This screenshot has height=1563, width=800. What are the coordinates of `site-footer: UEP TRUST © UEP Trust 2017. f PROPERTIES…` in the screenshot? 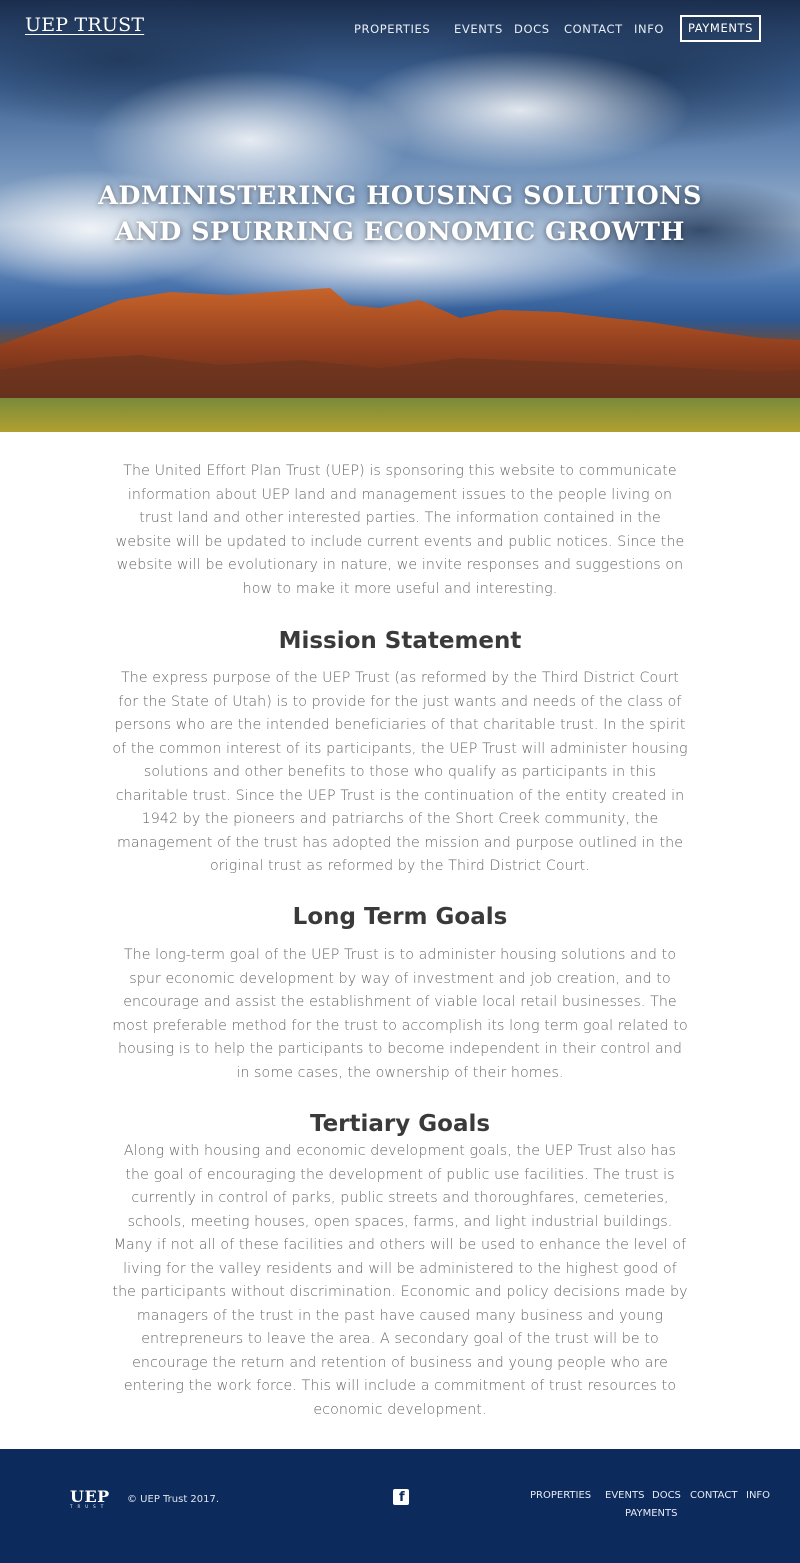 It's located at (400, 1506).